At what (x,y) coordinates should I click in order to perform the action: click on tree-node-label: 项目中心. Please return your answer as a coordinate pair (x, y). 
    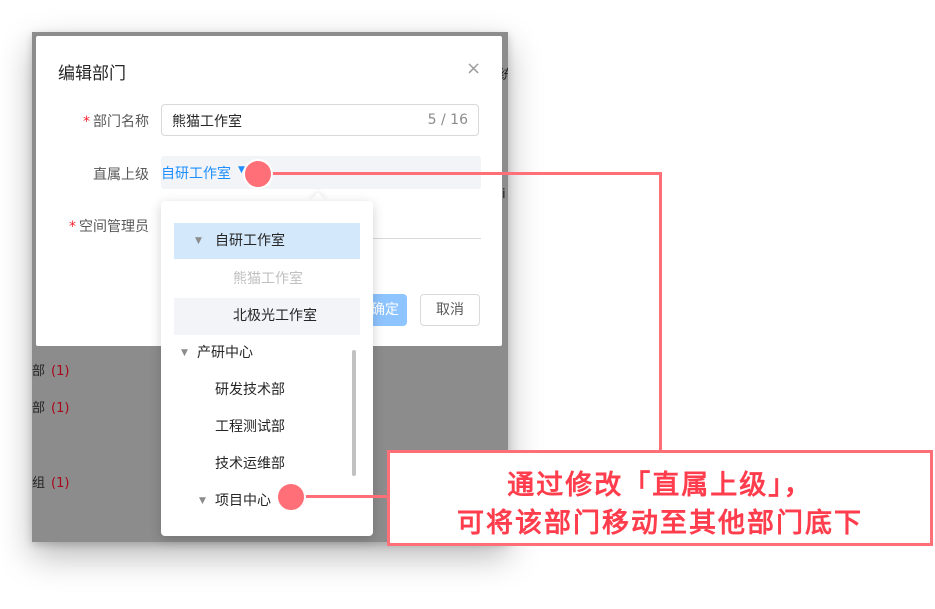
    Looking at the image, I should click on (243, 501).